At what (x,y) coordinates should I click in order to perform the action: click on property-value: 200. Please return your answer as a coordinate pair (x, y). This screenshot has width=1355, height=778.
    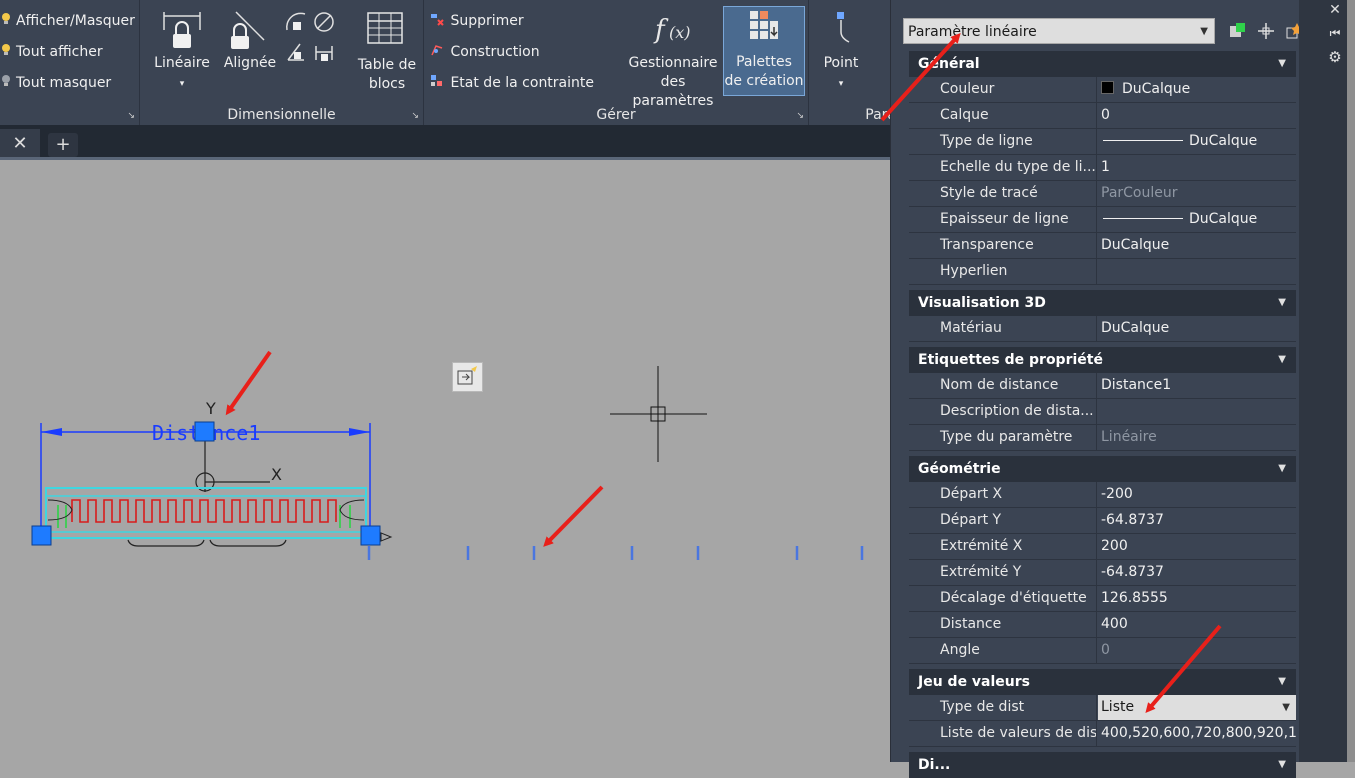
    Looking at the image, I should click on (1197, 546).